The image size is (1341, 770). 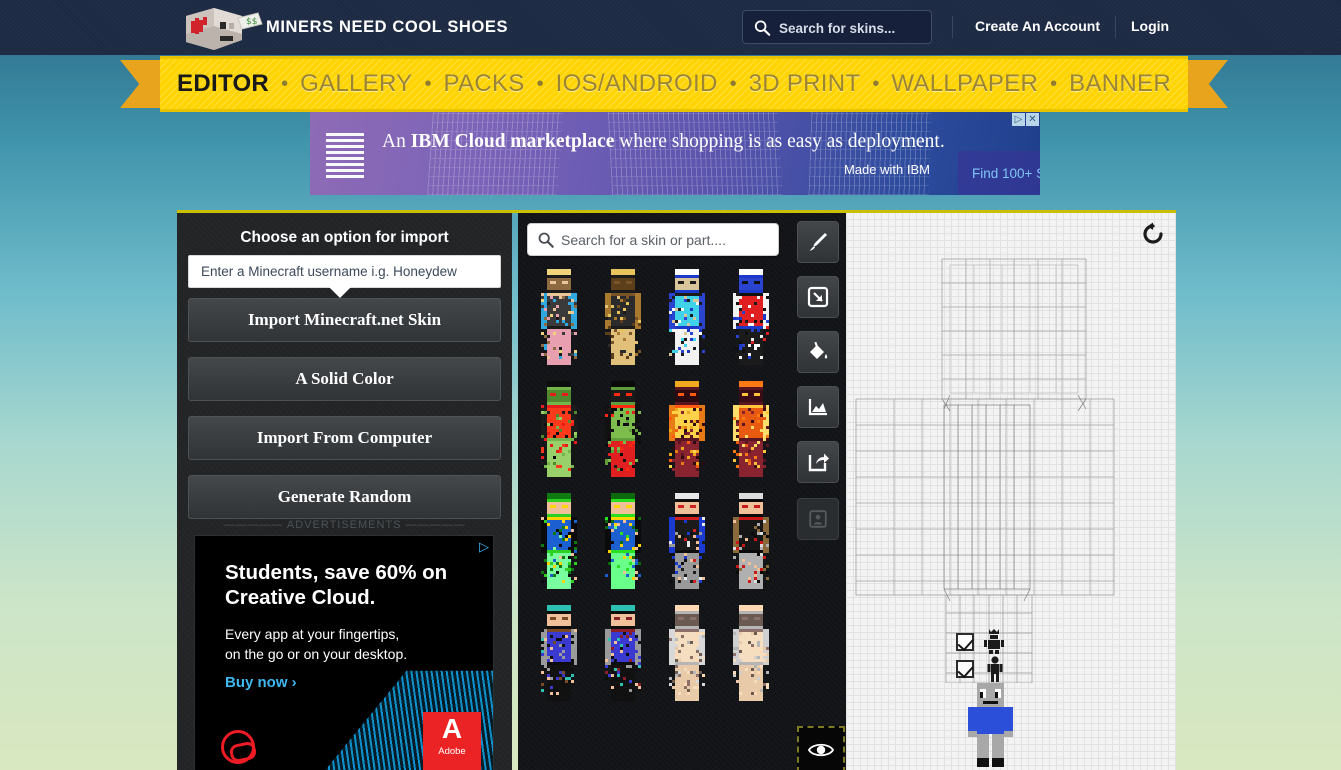 What do you see at coordinates (484, 547) in the screenshot?
I see `adchoices-badge: ▷` at bounding box center [484, 547].